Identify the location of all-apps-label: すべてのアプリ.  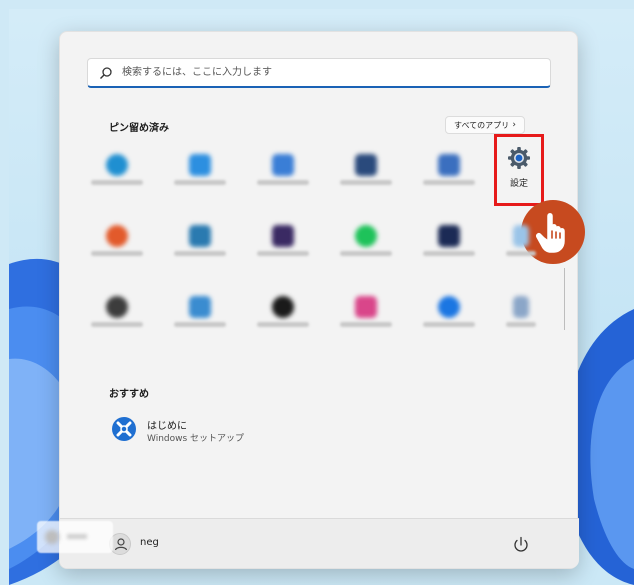
(482, 125).